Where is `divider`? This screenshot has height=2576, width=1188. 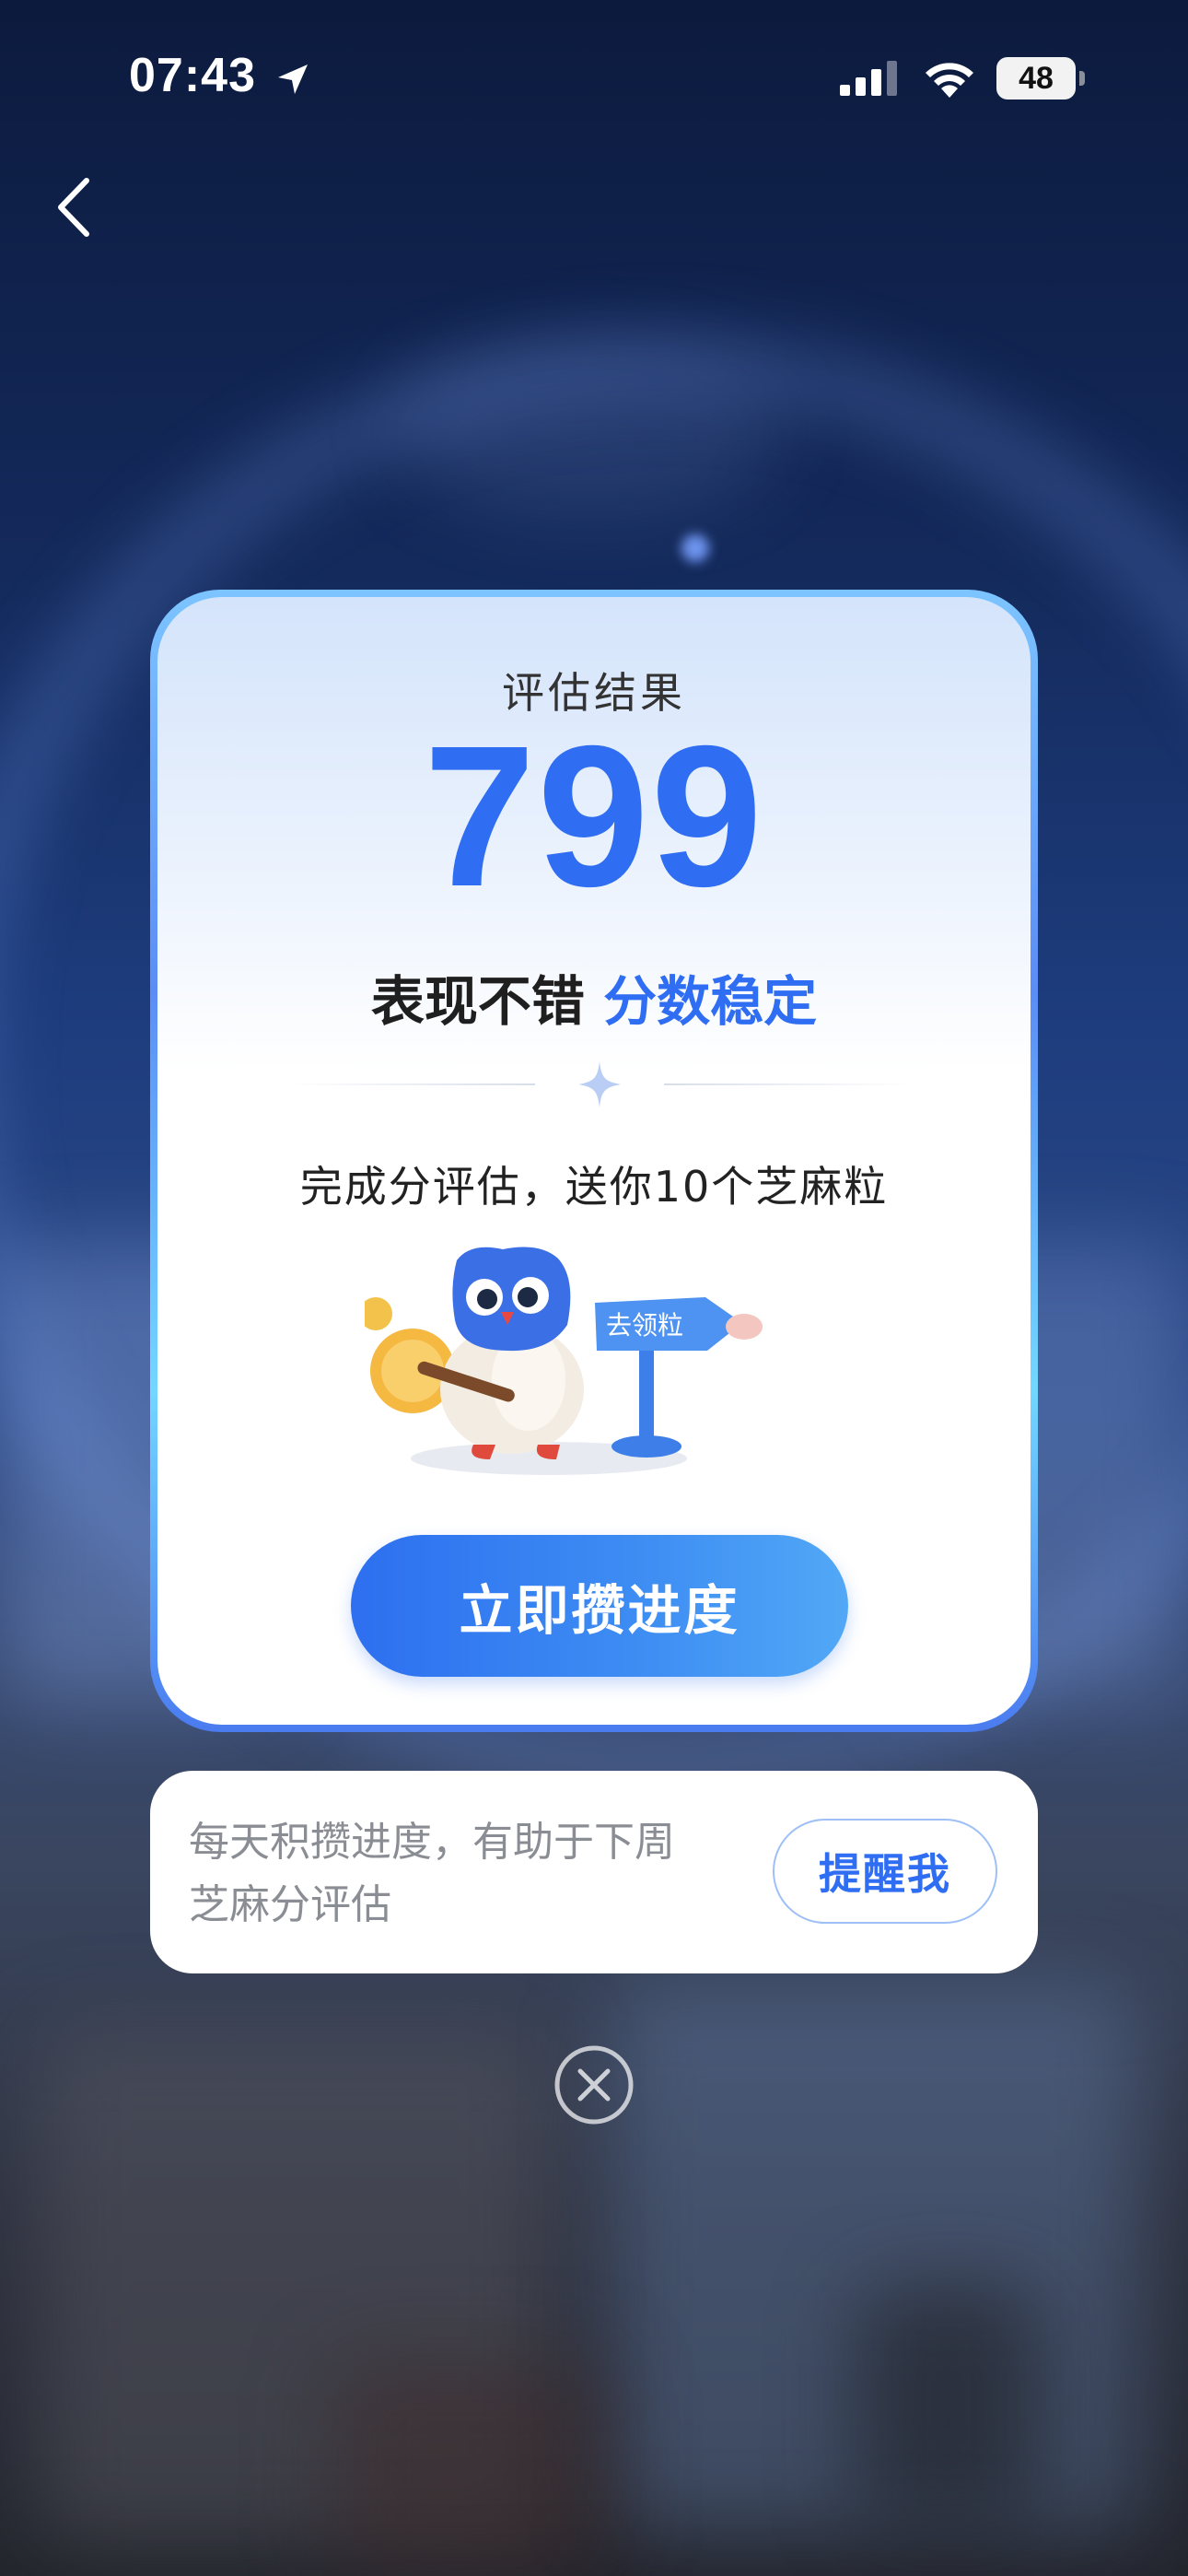
divider is located at coordinates (599, 1084).